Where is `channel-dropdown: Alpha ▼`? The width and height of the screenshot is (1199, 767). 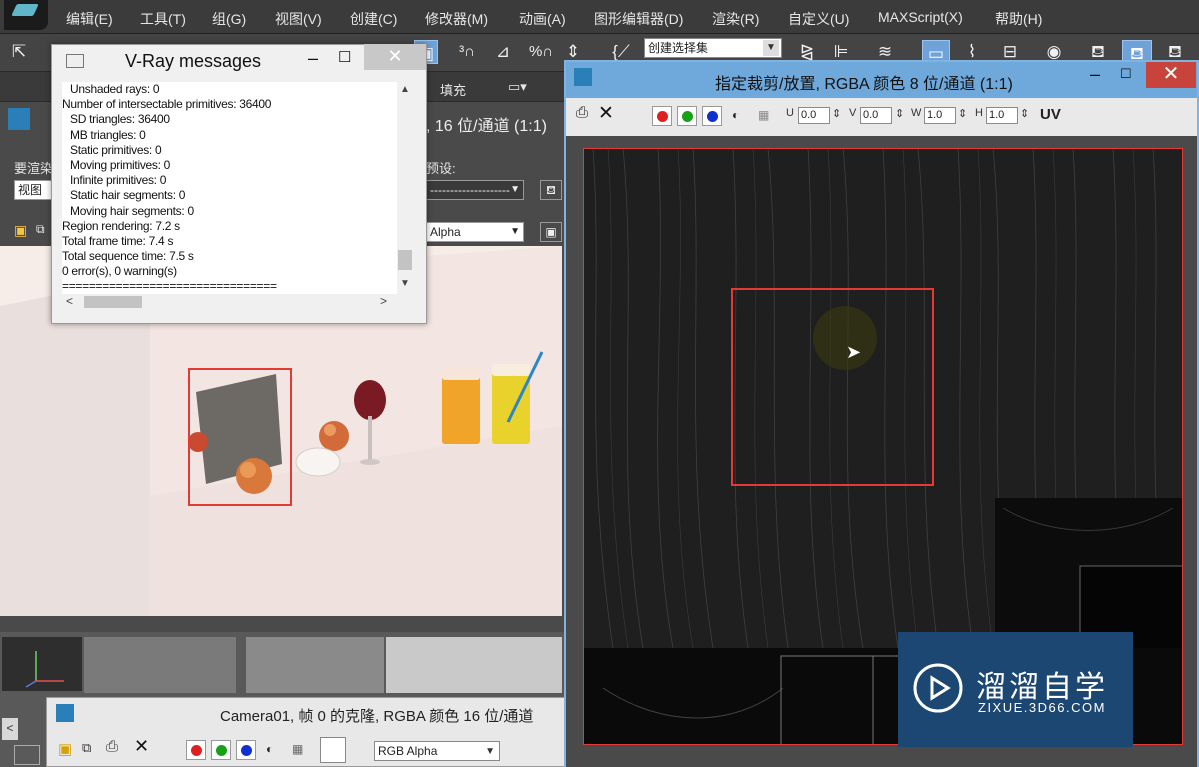 channel-dropdown: Alpha ▼ is located at coordinates (475, 232).